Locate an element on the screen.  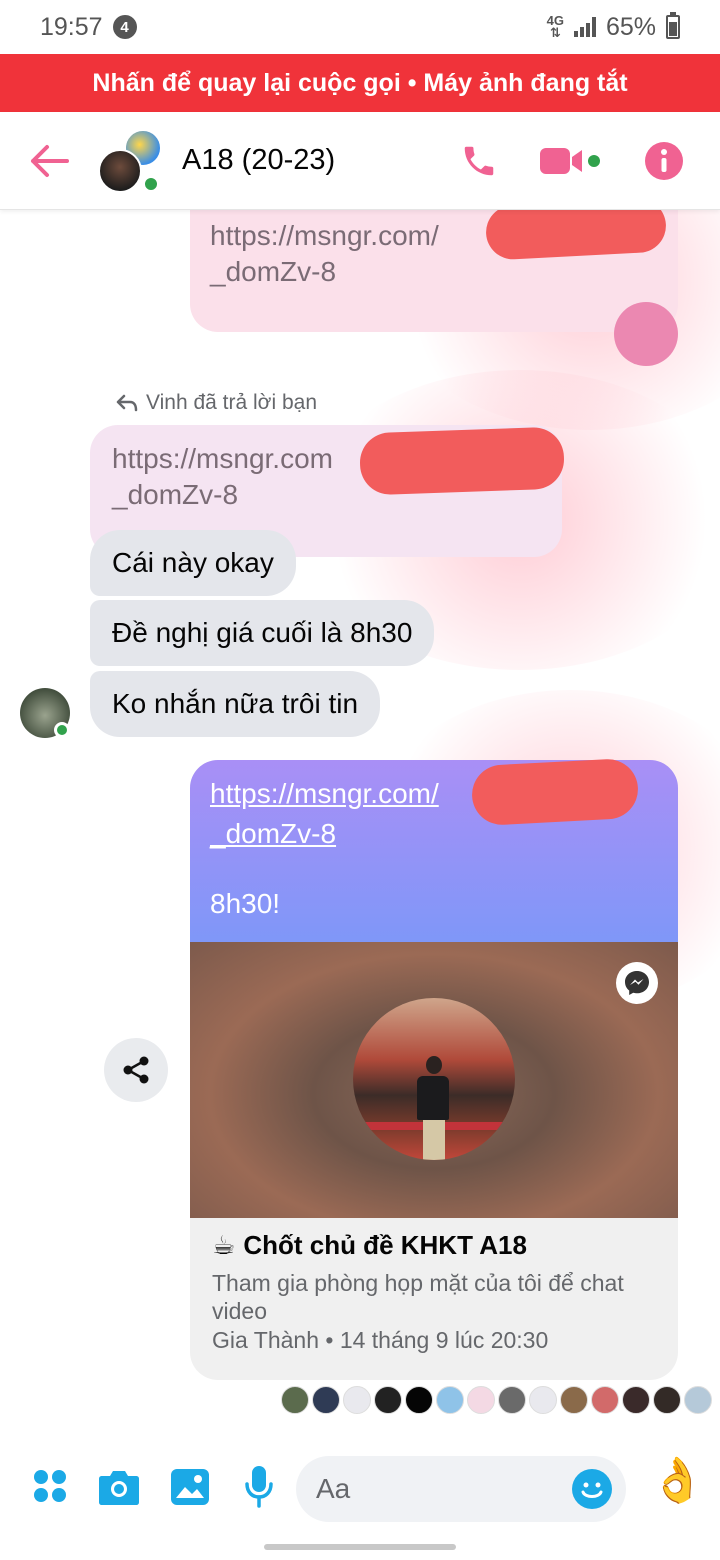
card-meta: Gia Thành • 14 tháng 9 lúc 20:30 is located at coordinates (380, 1340).